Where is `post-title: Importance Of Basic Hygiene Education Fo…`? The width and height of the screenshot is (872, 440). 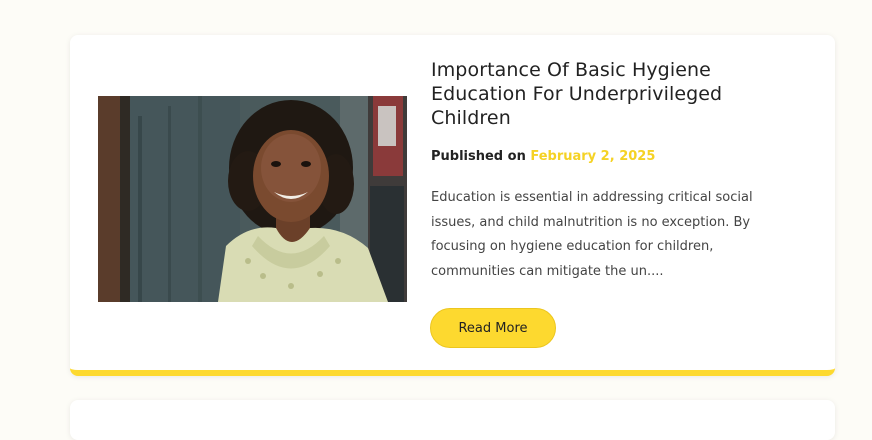 post-title: Importance Of Basic Hygiene Education Fo… is located at coordinates (616, 94).